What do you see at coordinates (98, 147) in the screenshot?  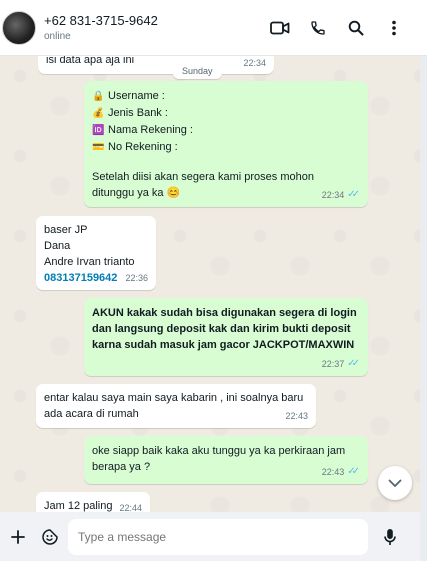 I see `card-icon: 💳` at bounding box center [98, 147].